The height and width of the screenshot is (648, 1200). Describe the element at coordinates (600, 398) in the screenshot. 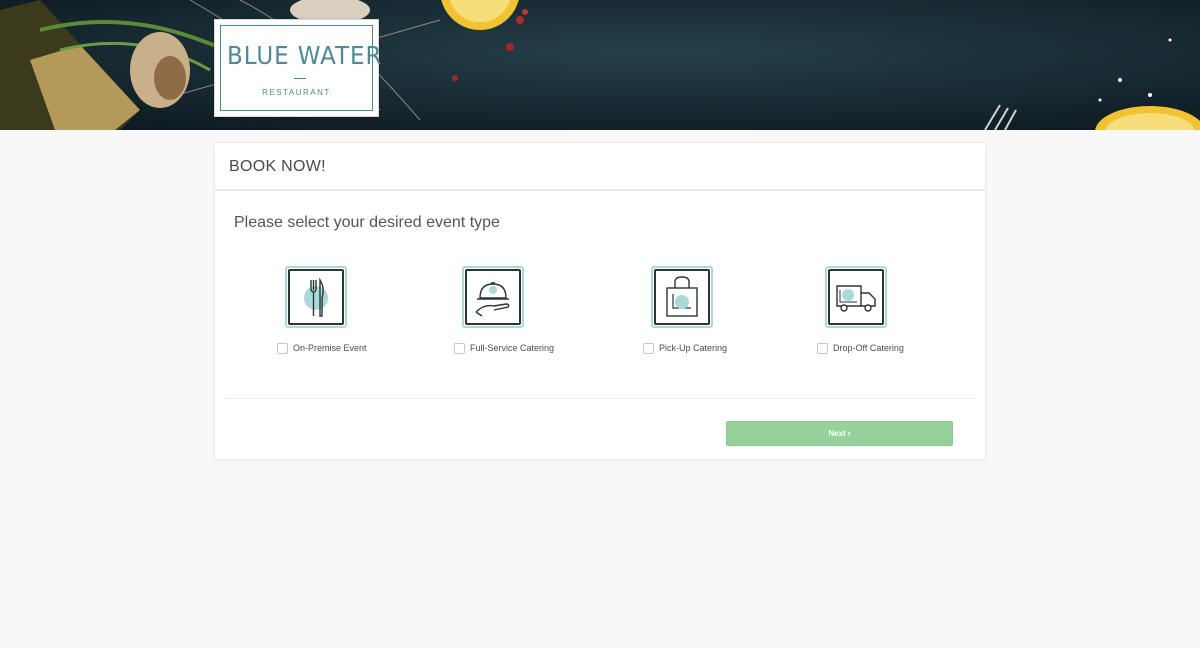

I see `card-divider` at that location.